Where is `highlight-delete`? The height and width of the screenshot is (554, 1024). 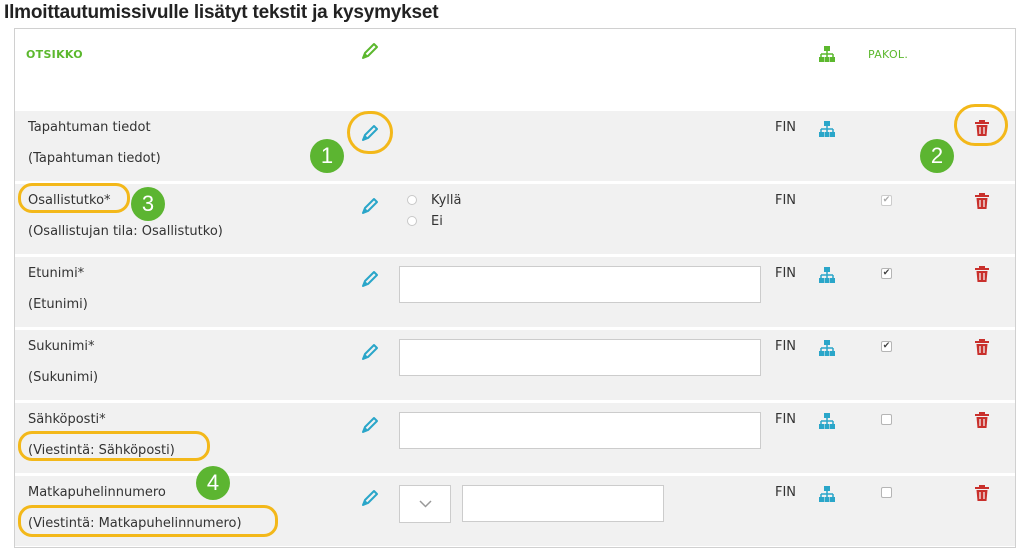 highlight-delete is located at coordinates (981, 125).